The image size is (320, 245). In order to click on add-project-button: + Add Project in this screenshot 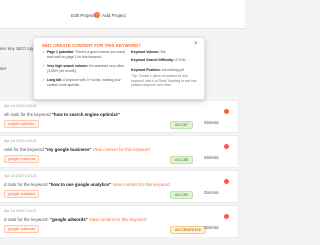, I will do `click(110, 15)`.